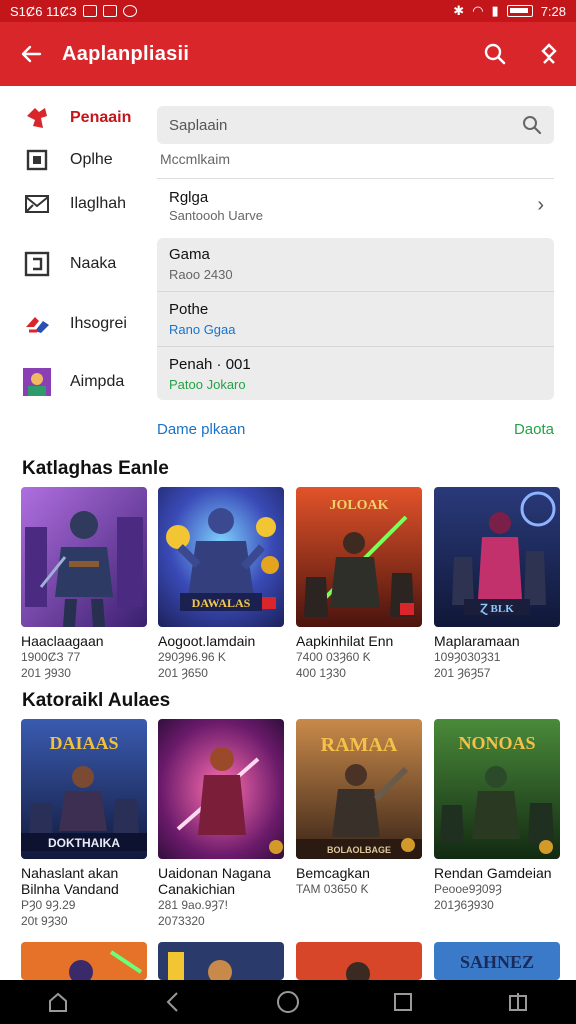 The image size is (576, 1024). What do you see at coordinates (84, 789) in the screenshot?
I see `game-art: DAIAAS DOKTHAIKA` at bounding box center [84, 789].